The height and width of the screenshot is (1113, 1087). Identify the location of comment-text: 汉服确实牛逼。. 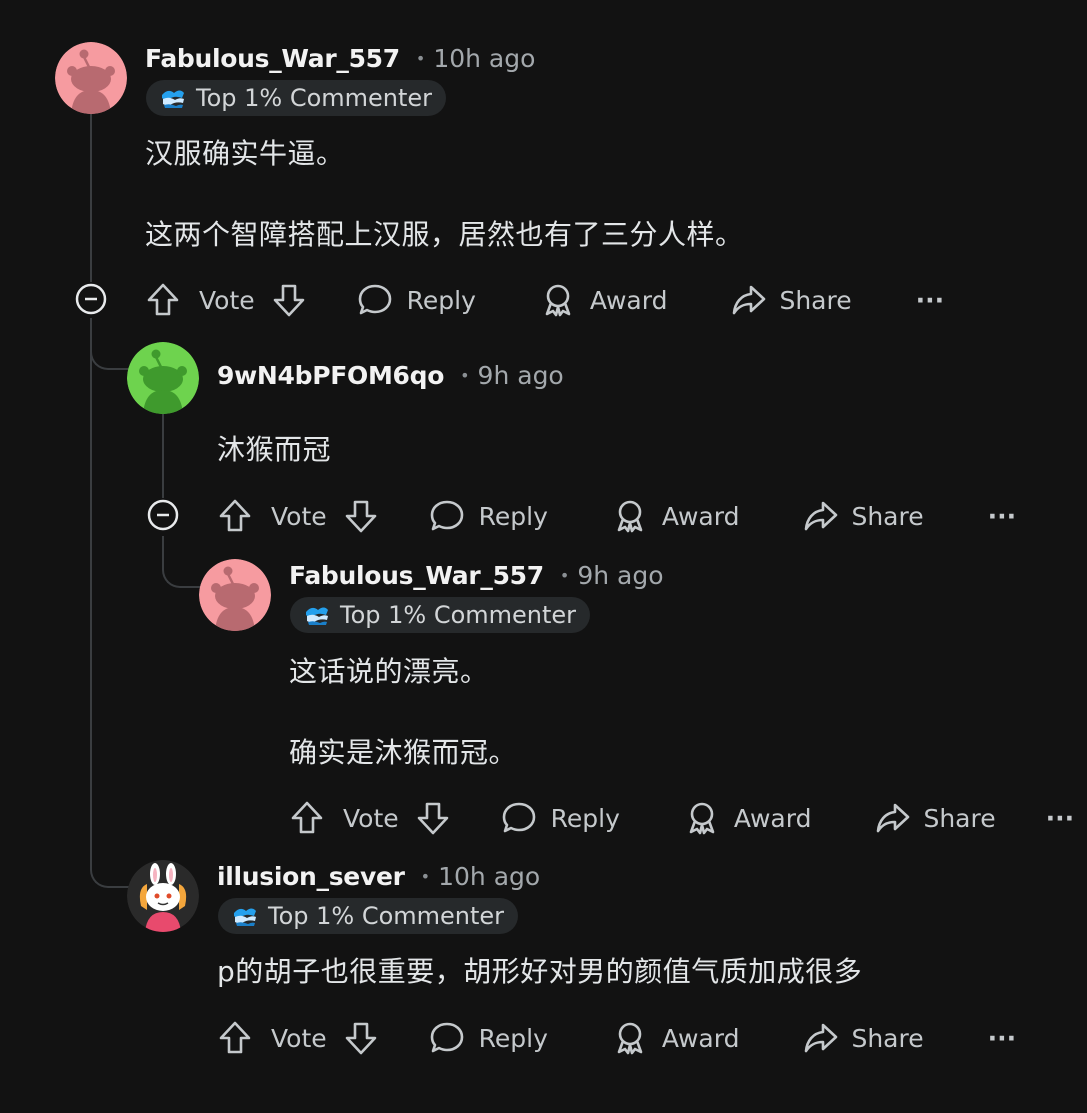
(245, 153).